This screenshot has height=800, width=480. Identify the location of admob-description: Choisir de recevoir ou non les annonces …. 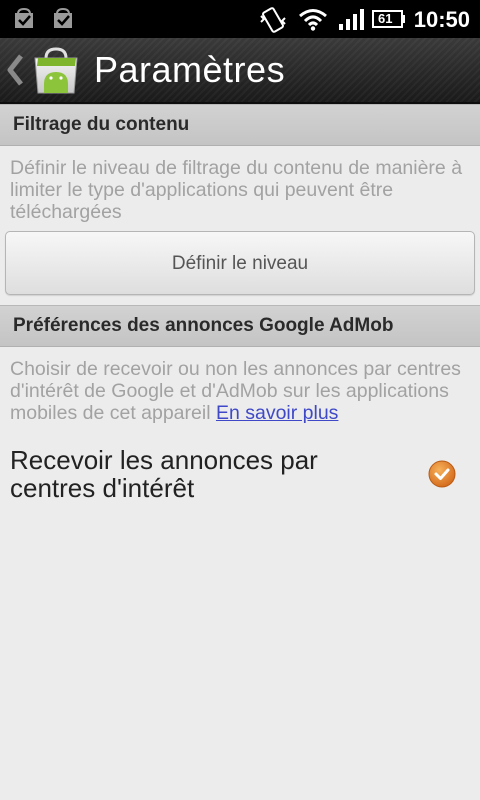
(241, 391).